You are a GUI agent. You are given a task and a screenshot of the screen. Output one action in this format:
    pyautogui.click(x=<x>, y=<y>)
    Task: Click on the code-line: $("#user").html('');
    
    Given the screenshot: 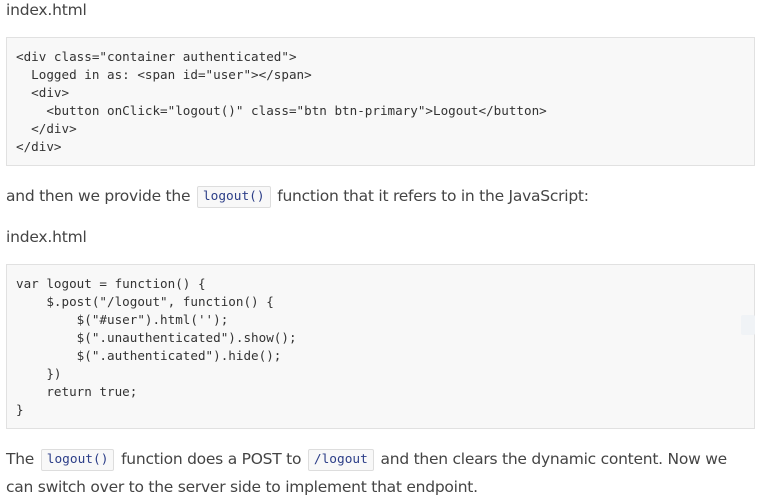 What is the action you would take?
    pyautogui.click(x=122, y=319)
    